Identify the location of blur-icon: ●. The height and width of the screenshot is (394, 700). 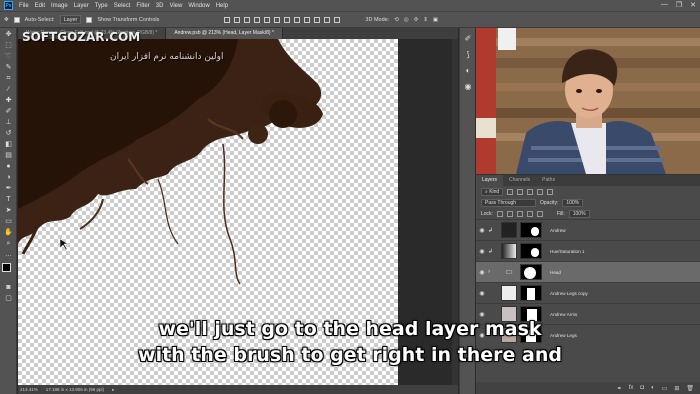
(8, 166).